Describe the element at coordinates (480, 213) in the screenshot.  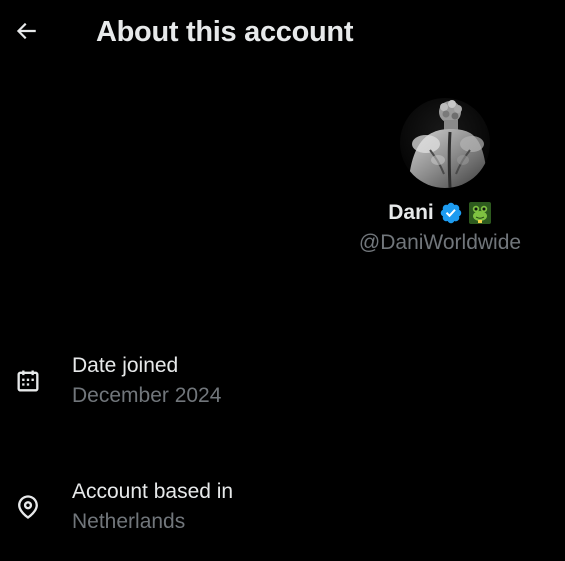
I see `green-frog-icon` at that location.